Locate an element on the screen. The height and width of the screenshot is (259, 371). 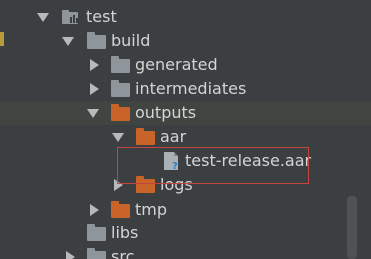
tree-item-label: tmp is located at coordinates (151, 209).